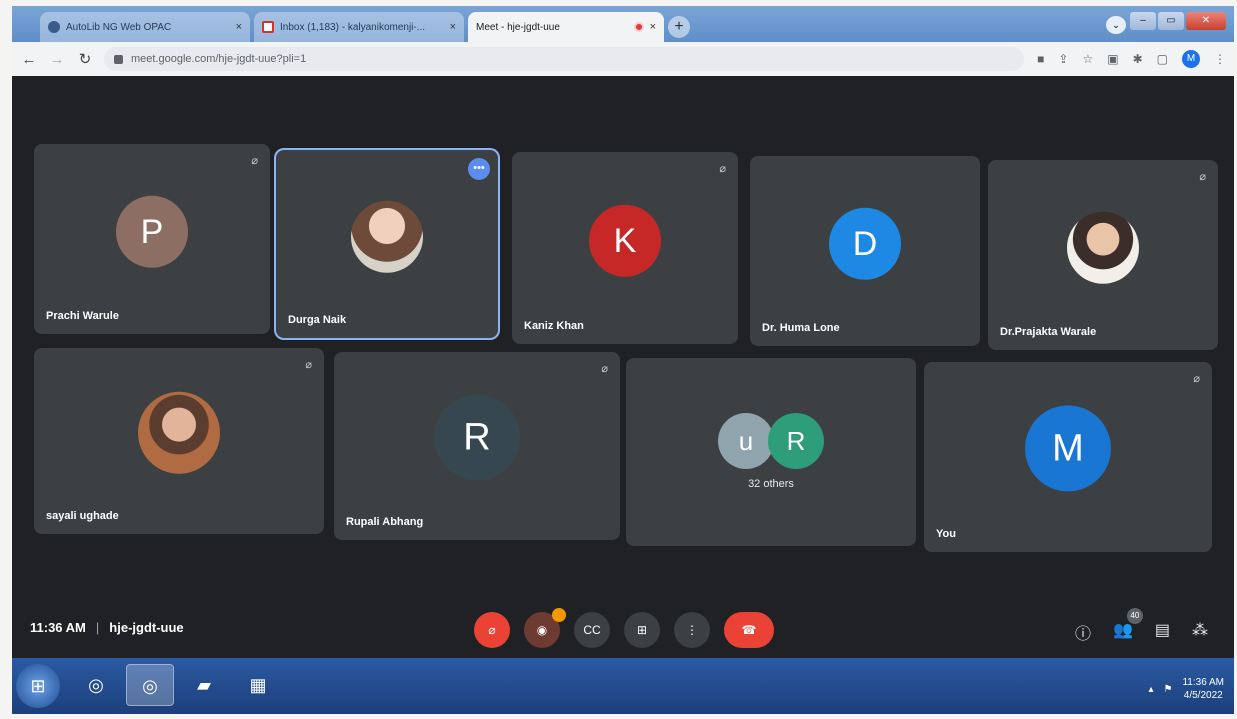 The width and height of the screenshot is (1237, 719). What do you see at coordinates (85, 59) in the screenshot?
I see `reload-icon: ↻` at bounding box center [85, 59].